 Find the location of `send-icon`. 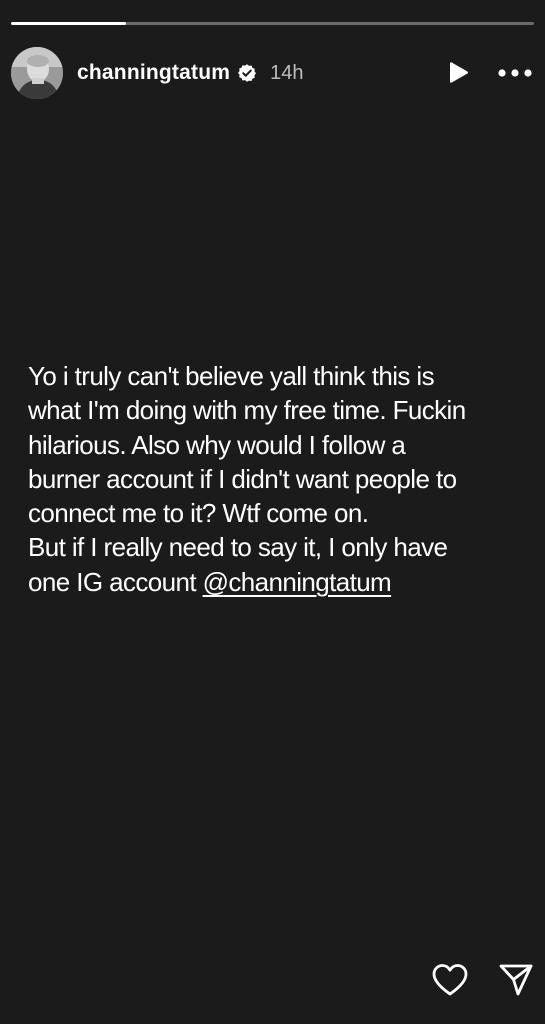

send-icon is located at coordinates (516, 980).